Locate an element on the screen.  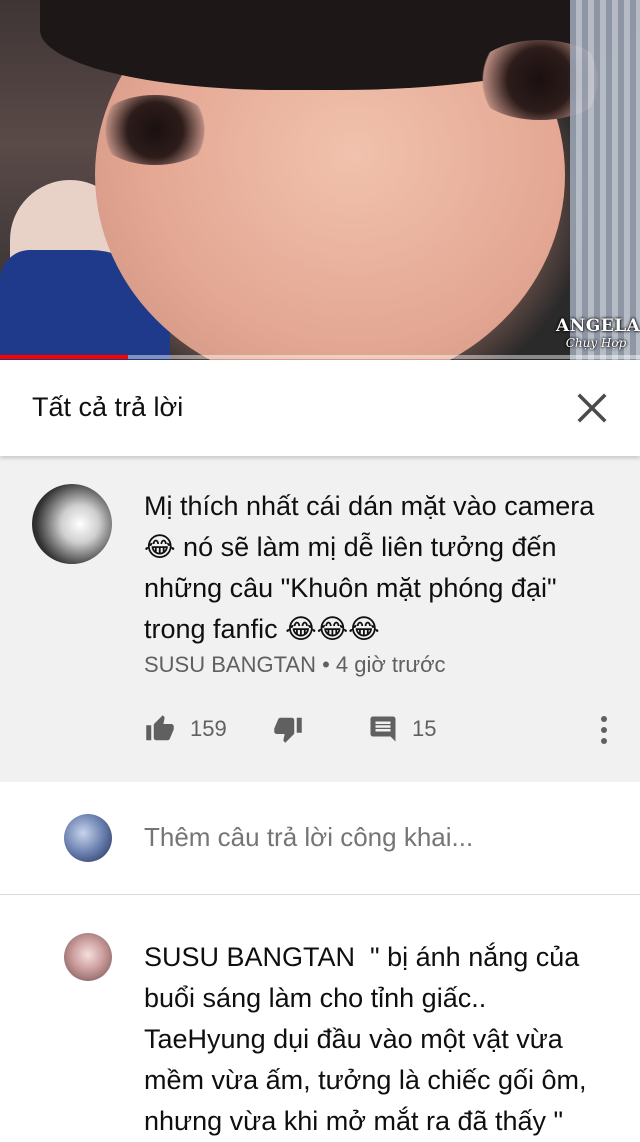
replies-header: Tất cả trả lời is located at coordinates (320, 408).